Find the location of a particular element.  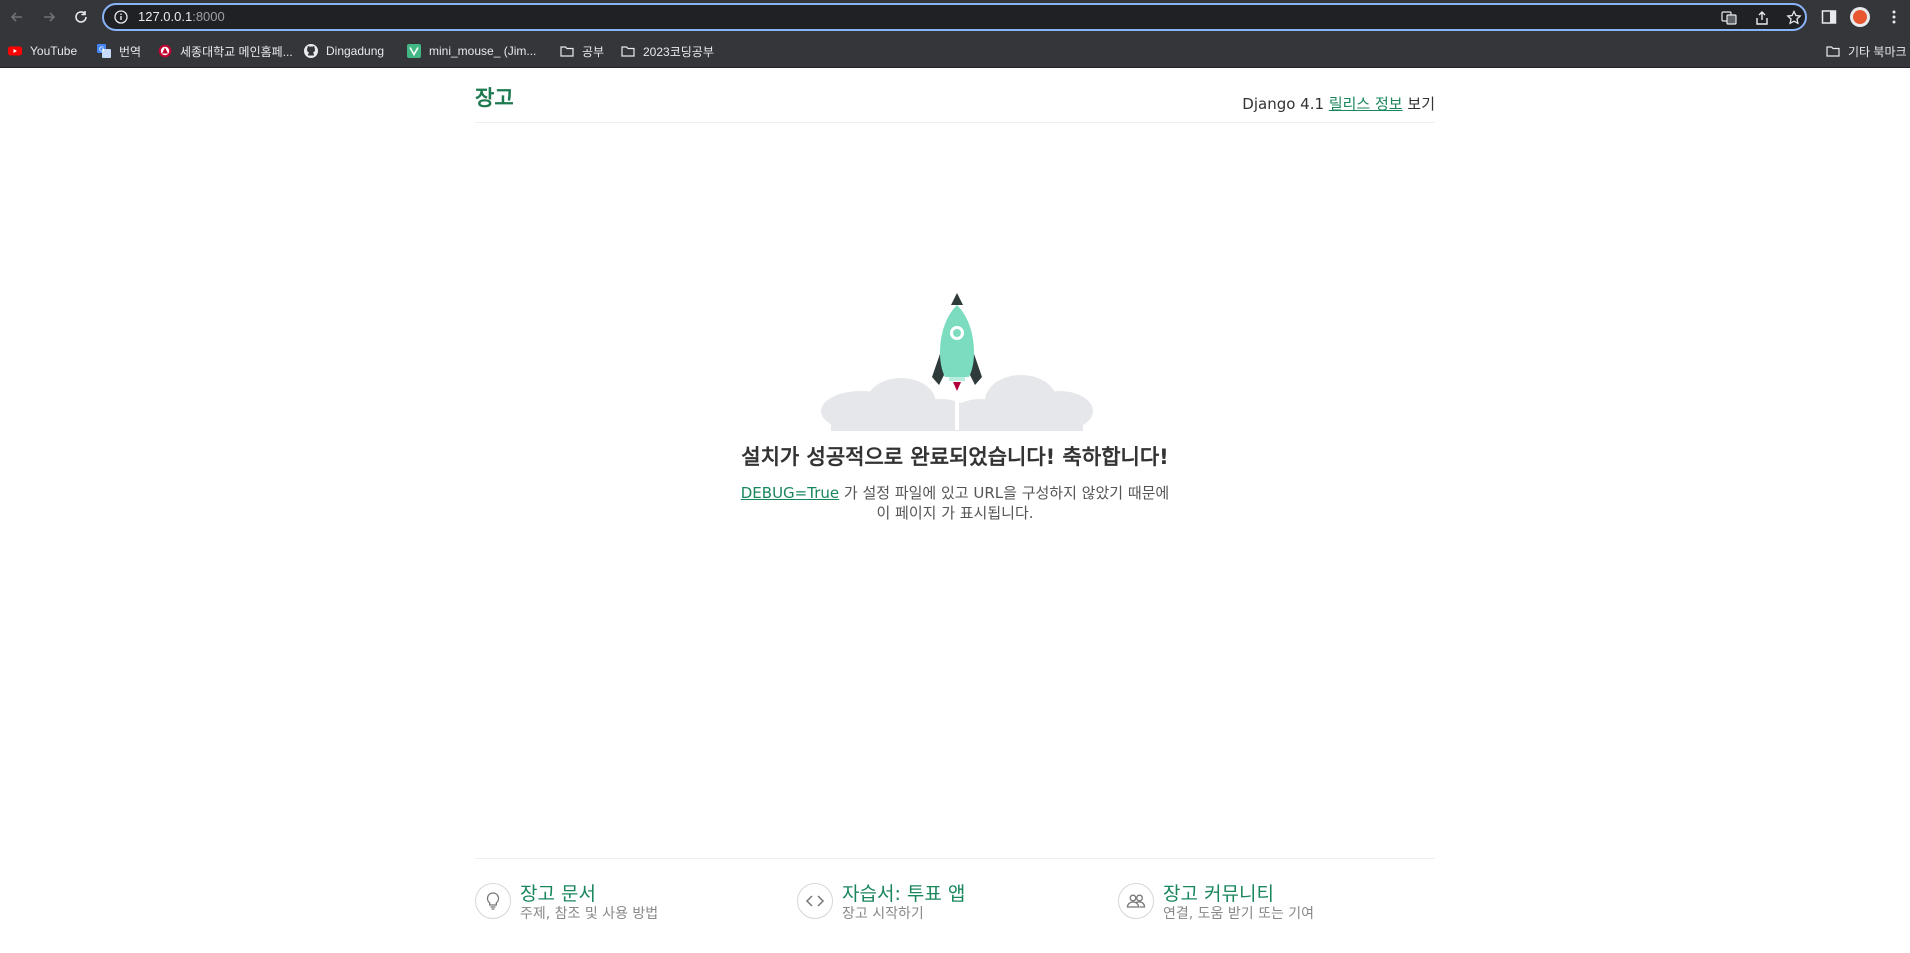

github-icon is located at coordinates (311, 51).